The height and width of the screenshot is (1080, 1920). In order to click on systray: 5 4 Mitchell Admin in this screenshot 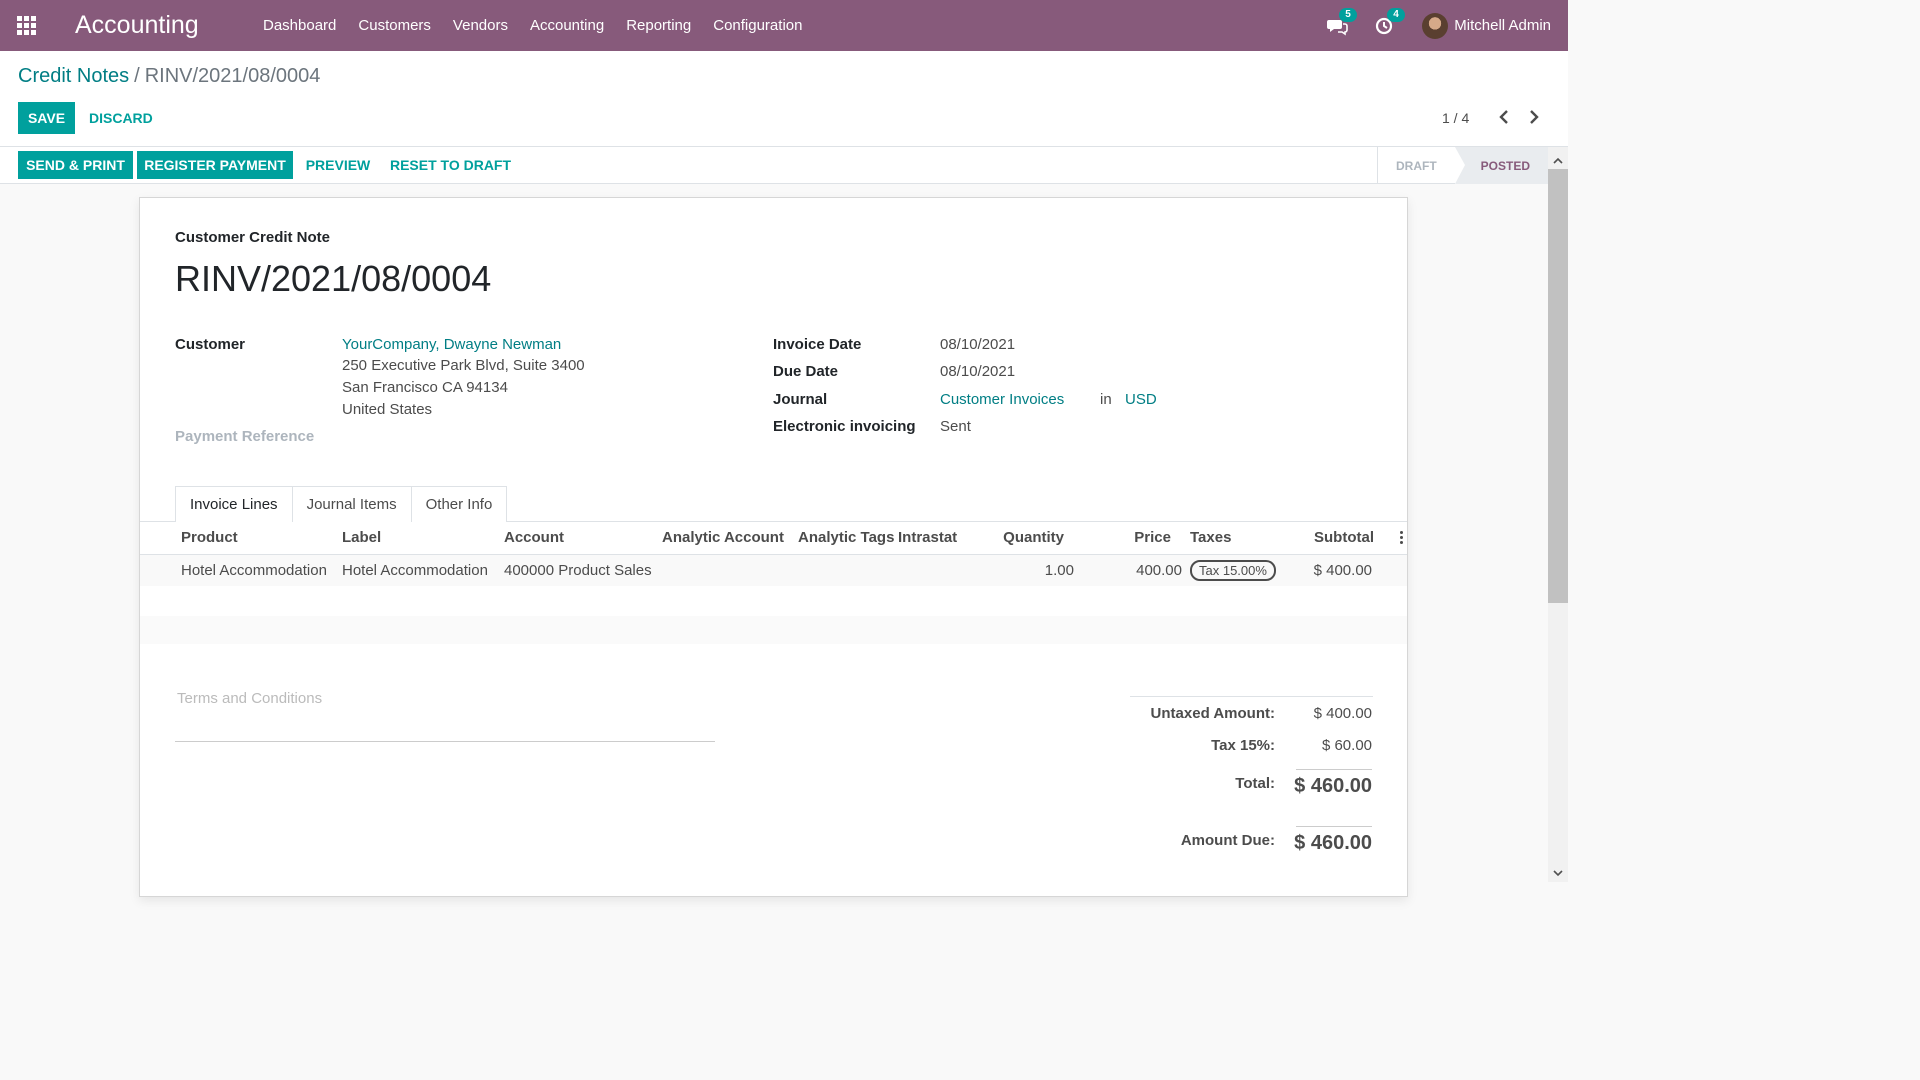, I will do `click(1447, 25)`.